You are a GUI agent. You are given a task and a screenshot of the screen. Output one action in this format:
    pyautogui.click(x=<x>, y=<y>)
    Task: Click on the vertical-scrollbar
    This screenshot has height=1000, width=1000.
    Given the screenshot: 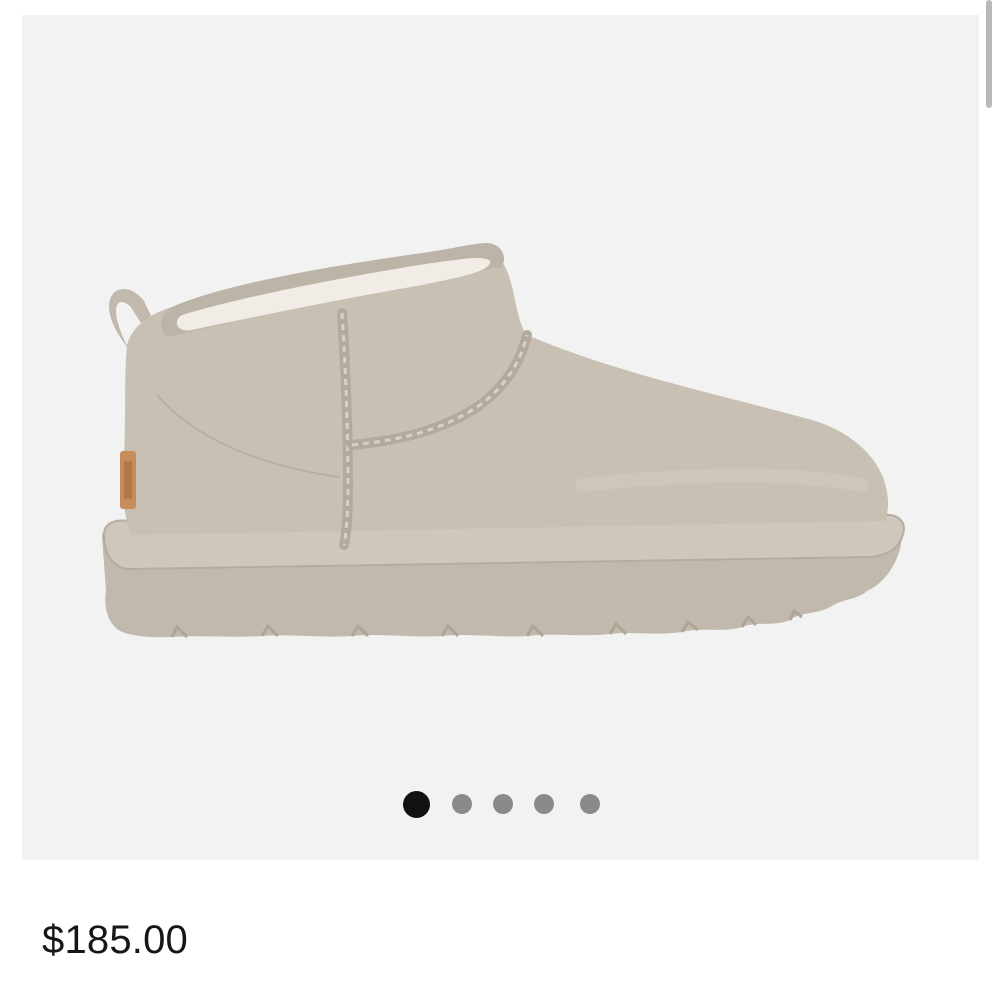 What is the action you would take?
    pyautogui.click(x=989, y=54)
    